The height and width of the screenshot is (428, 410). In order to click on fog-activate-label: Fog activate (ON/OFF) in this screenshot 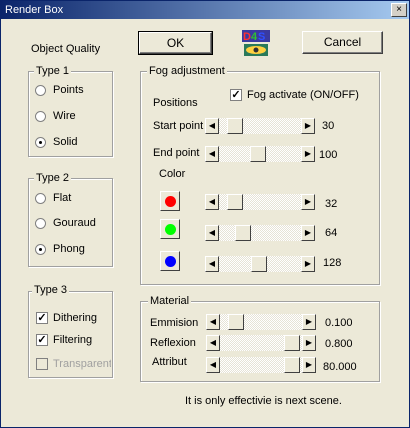, I will do `click(303, 95)`.